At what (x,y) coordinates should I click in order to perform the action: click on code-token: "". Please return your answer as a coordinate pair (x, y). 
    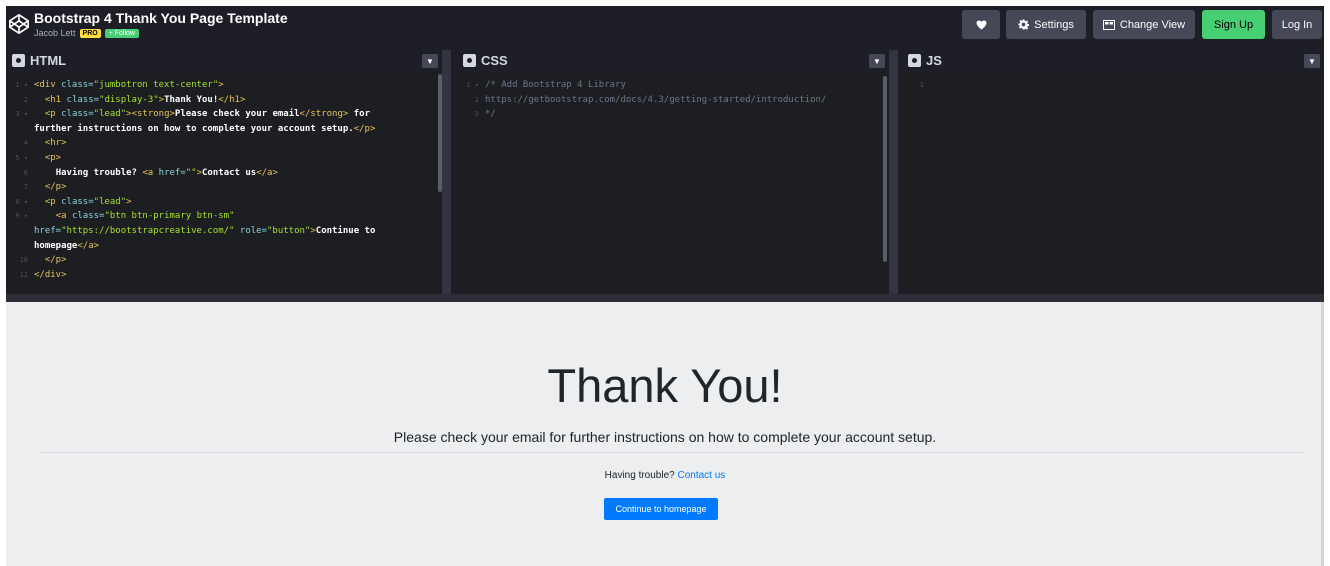
    Looking at the image, I should click on (191, 172).